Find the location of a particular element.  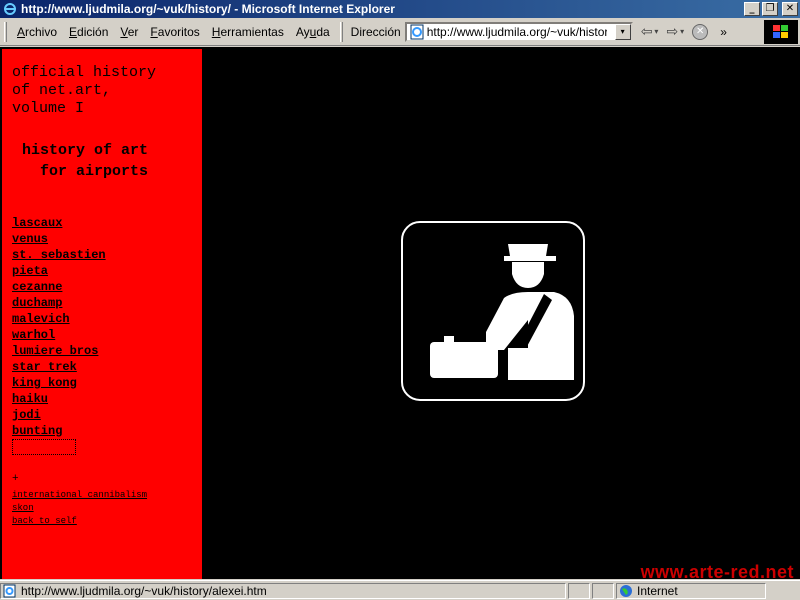

forward-arrow-icon: ⇨ is located at coordinates (672, 32).